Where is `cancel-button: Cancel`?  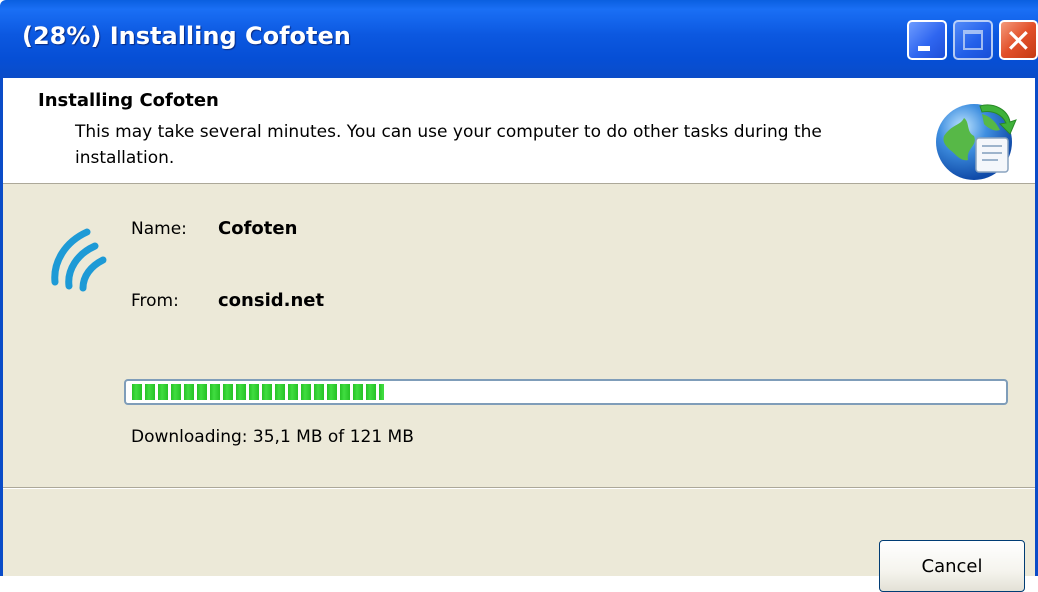 cancel-button: Cancel is located at coordinates (952, 566).